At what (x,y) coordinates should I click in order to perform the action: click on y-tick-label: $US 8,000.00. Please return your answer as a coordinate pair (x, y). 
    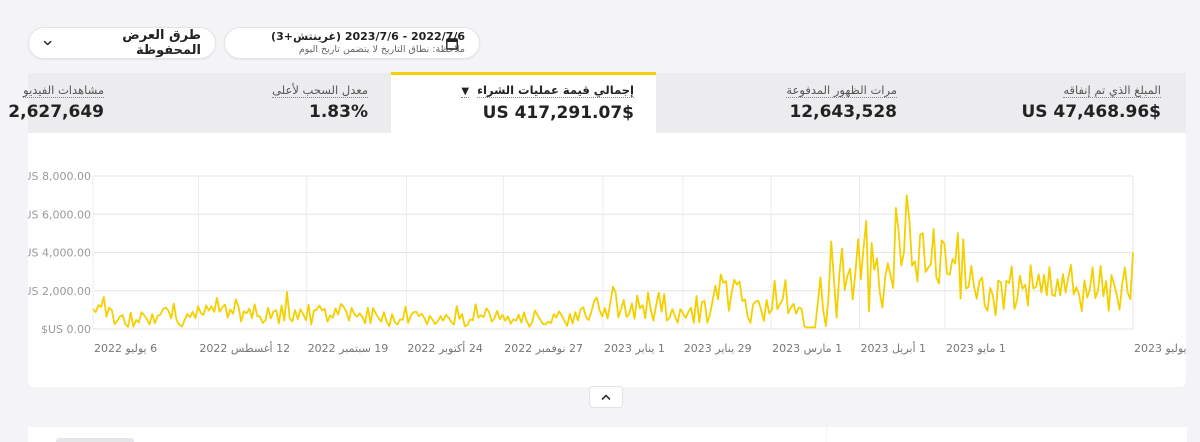
    Looking at the image, I should click on (59, 176).